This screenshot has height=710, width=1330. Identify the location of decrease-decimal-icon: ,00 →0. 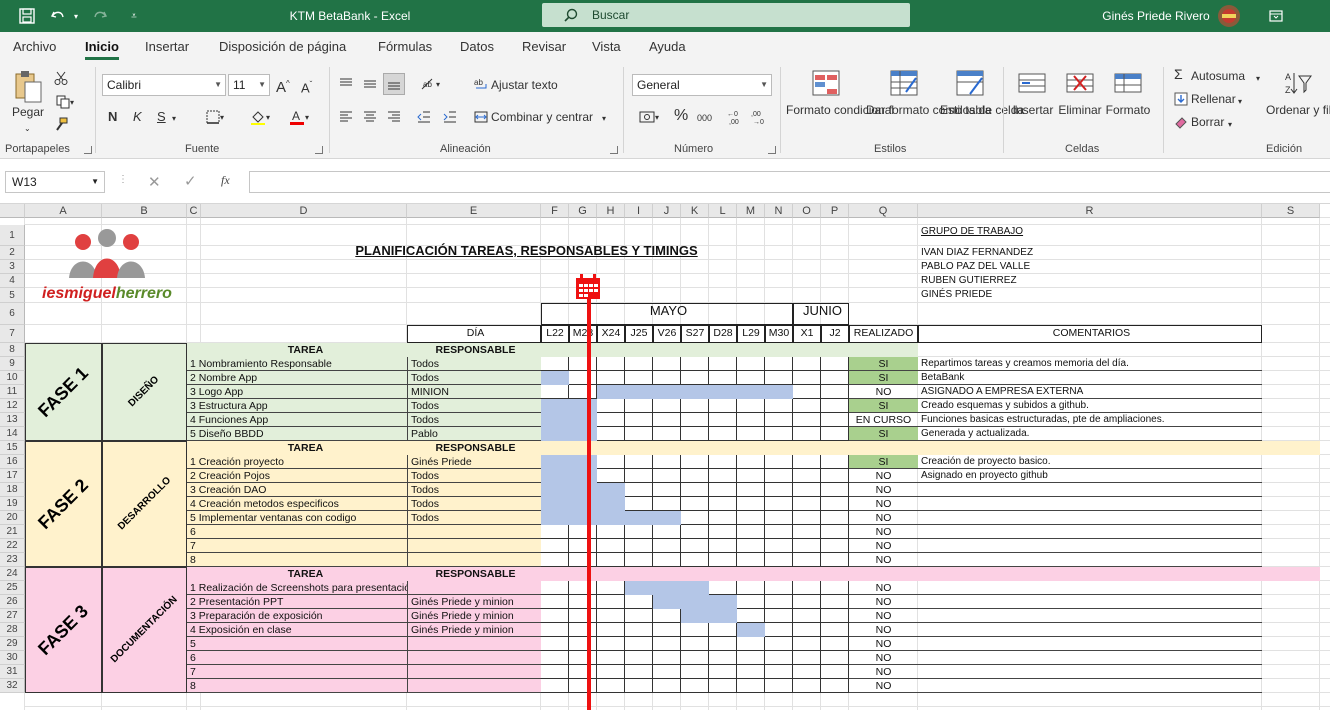
(760, 117).